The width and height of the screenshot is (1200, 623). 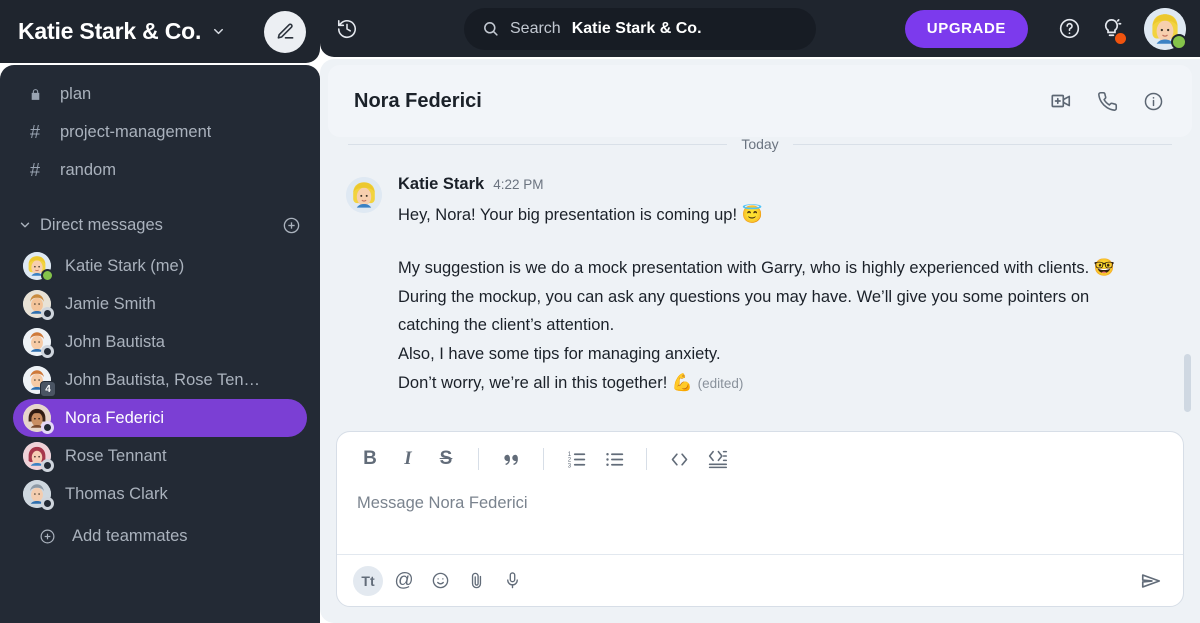 What do you see at coordinates (720, 383) in the screenshot?
I see `edited-label: (edited)` at bounding box center [720, 383].